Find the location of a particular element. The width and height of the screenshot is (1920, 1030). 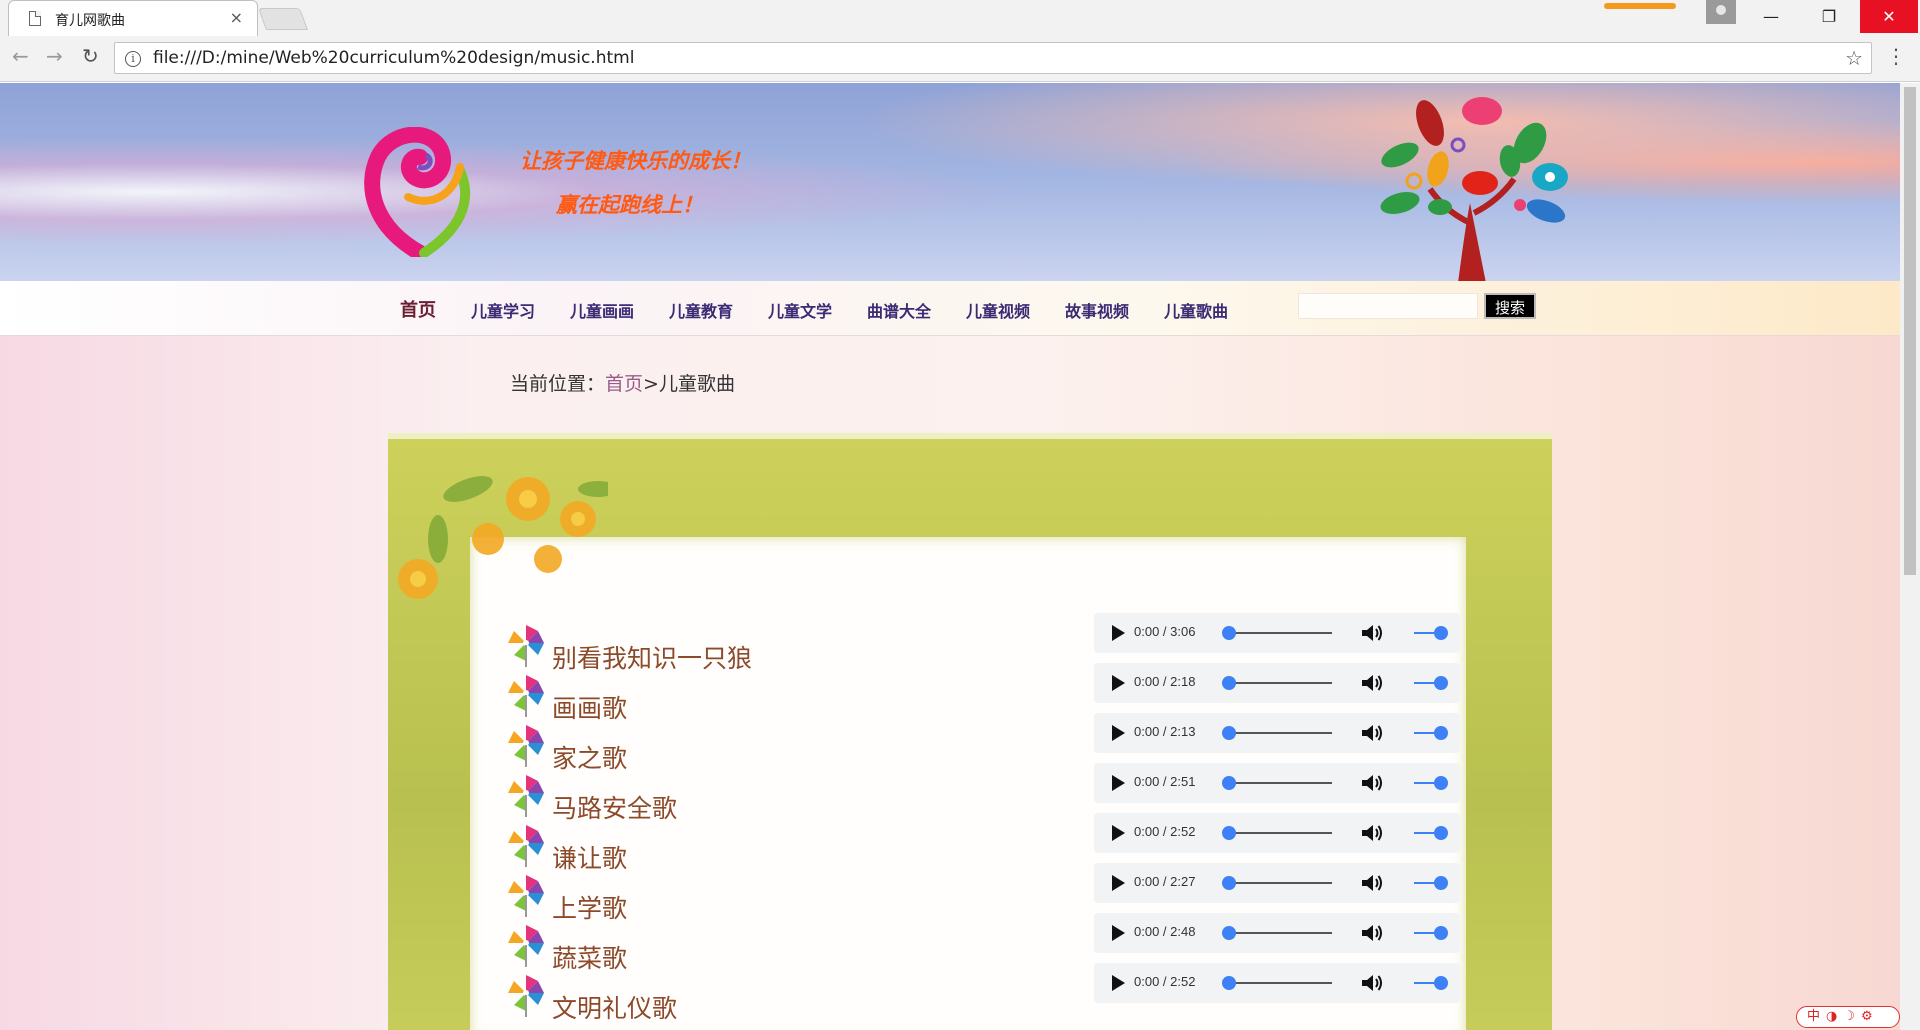

reload-icon: ↻ is located at coordinates (90, 56).